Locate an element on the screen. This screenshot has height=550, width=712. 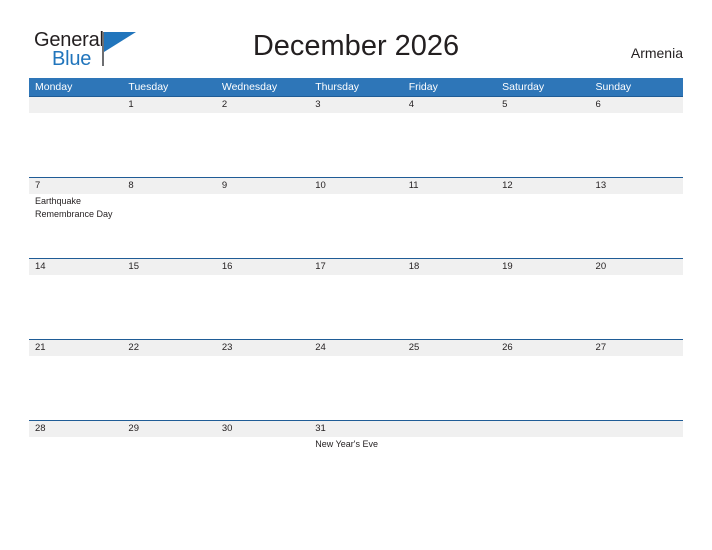
day-number: 13 is located at coordinates (636, 186).